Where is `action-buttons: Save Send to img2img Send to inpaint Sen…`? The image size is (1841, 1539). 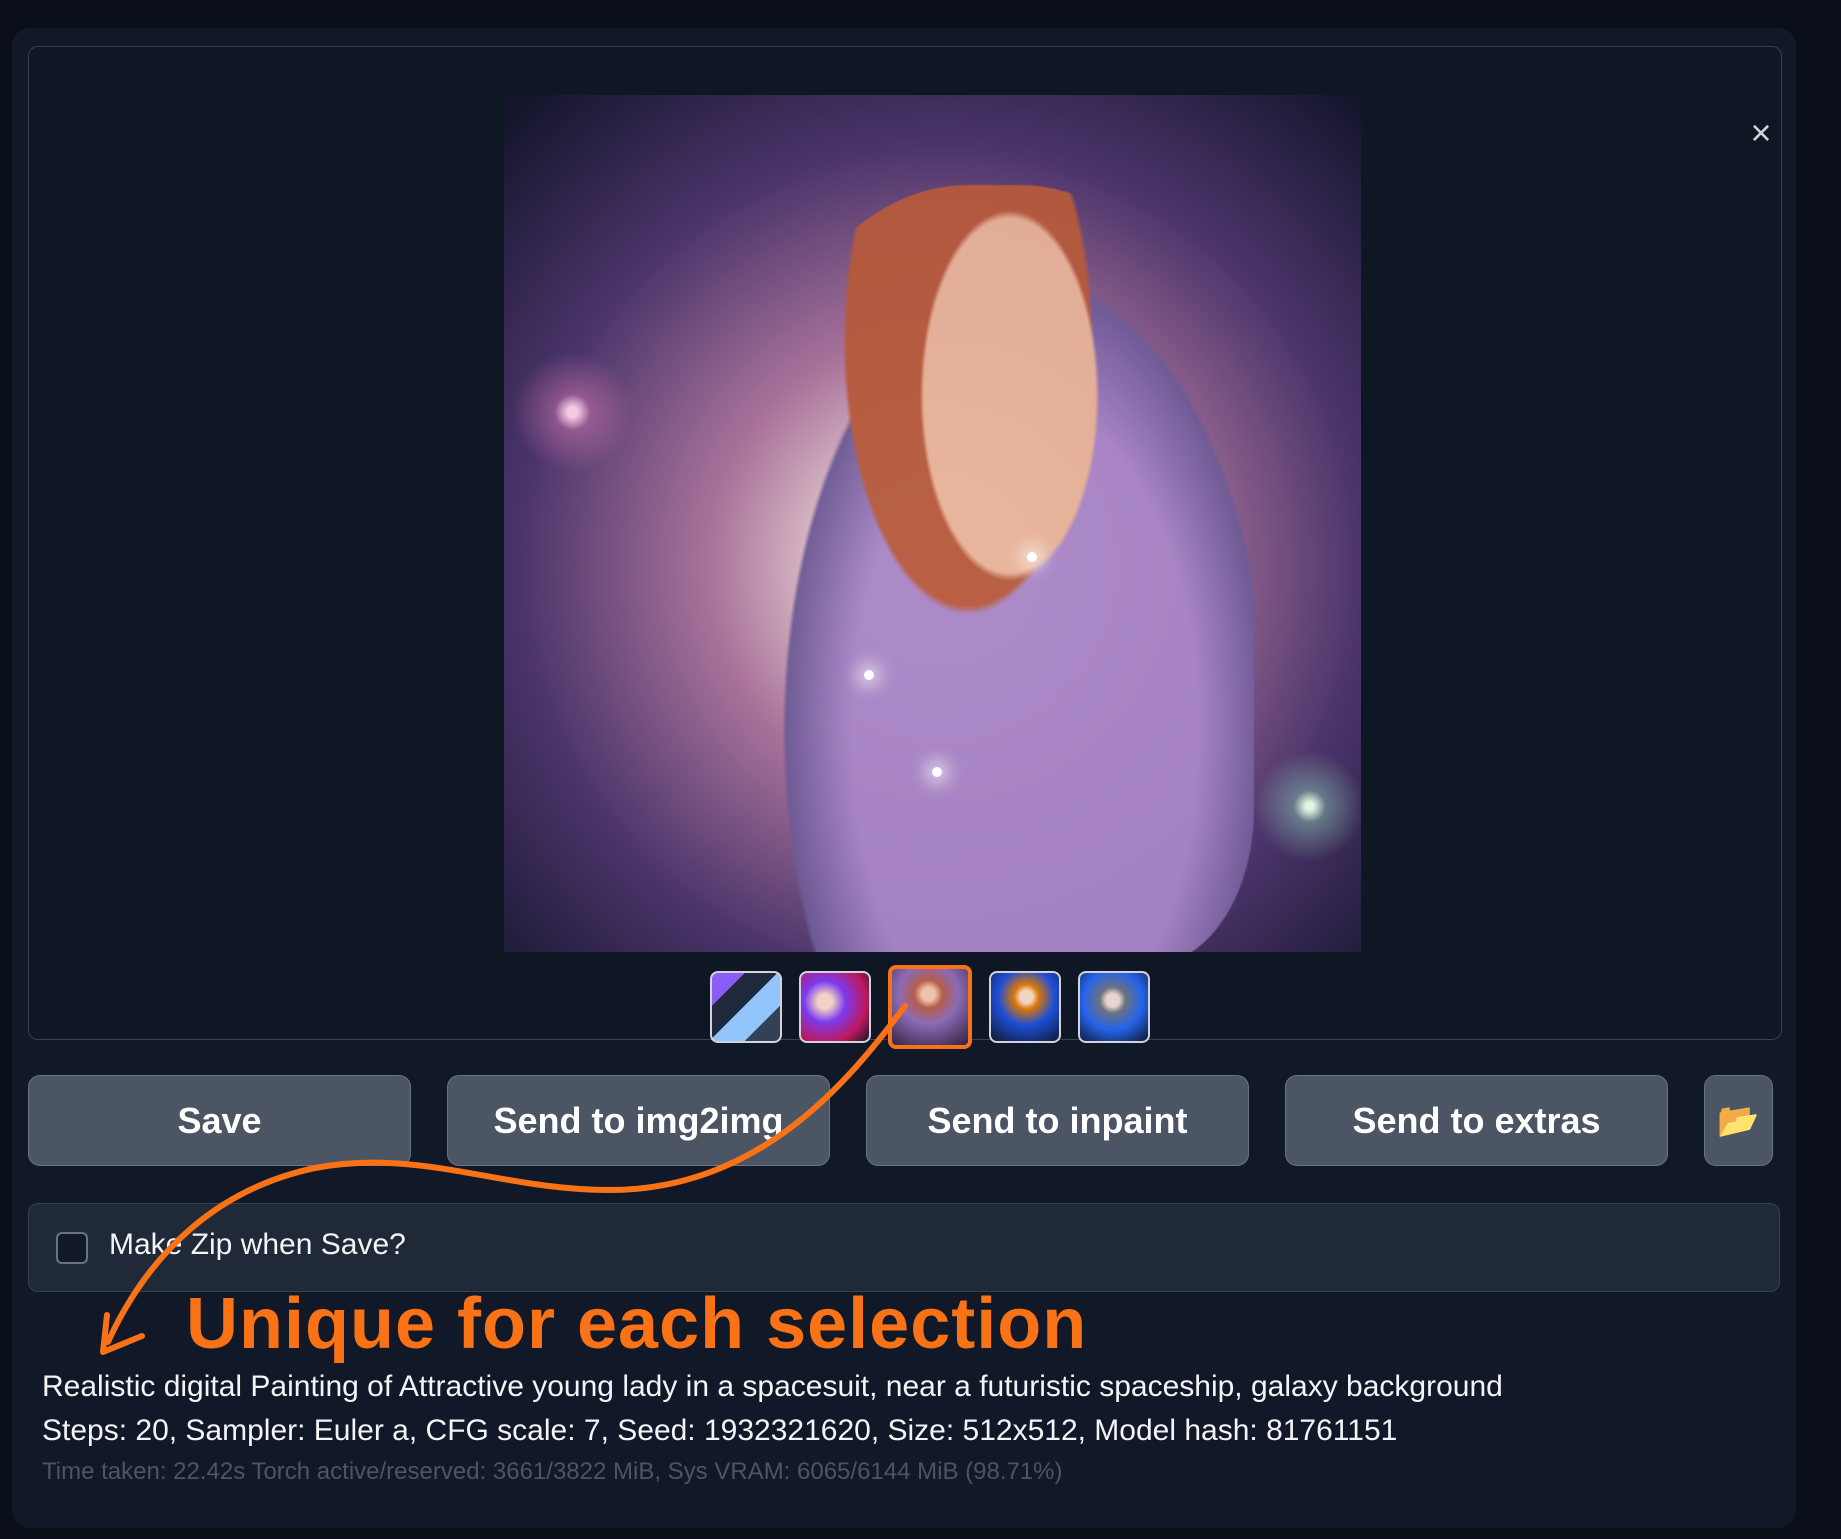
action-buttons: Save Send to img2img Send to inpaint Sen… is located at coordinates (900, 1120).